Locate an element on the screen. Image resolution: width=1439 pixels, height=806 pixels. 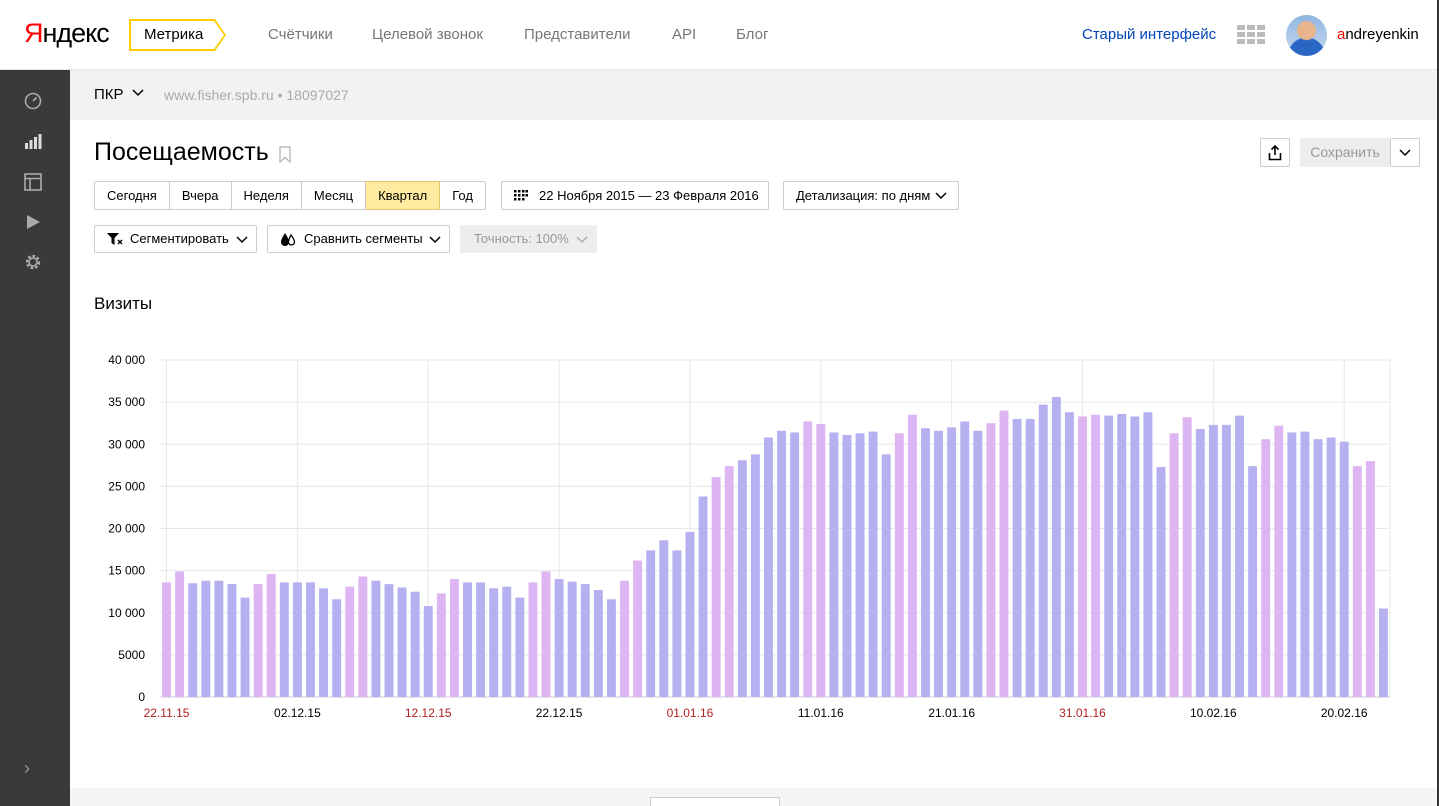
detail-level-dropdown: Детализация: по дням is located at coordinates (871, 195).